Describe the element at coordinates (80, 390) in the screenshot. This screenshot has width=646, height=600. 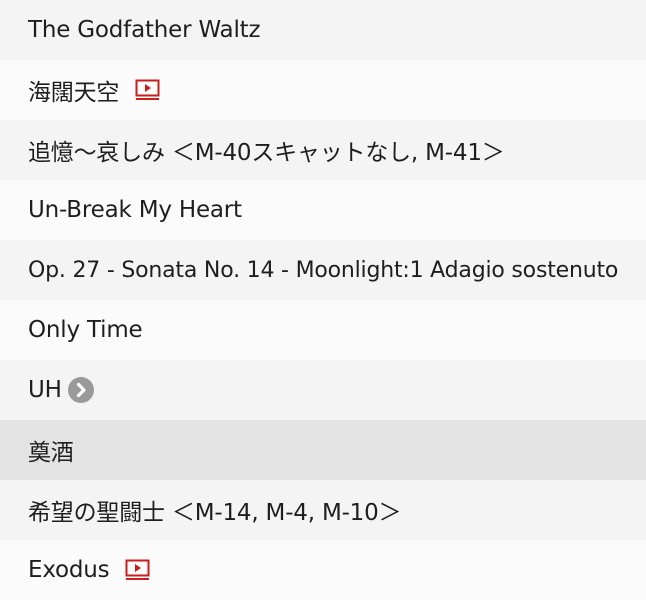
I see `chevron-right-icon` at that location.